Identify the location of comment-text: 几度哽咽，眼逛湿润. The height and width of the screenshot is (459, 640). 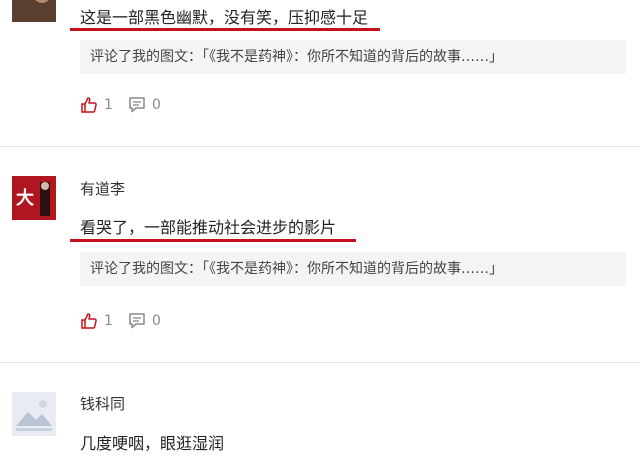
(152, 443).